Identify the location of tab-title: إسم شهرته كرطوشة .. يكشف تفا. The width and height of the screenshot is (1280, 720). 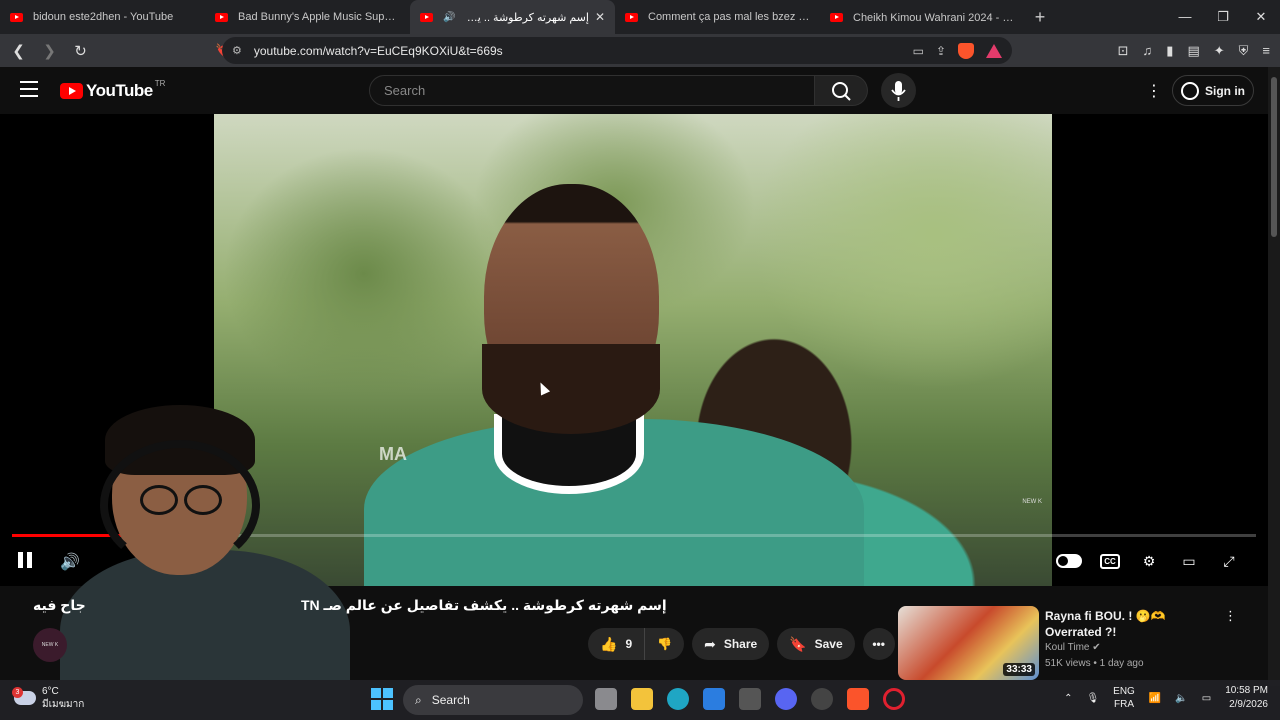
(525, 17).